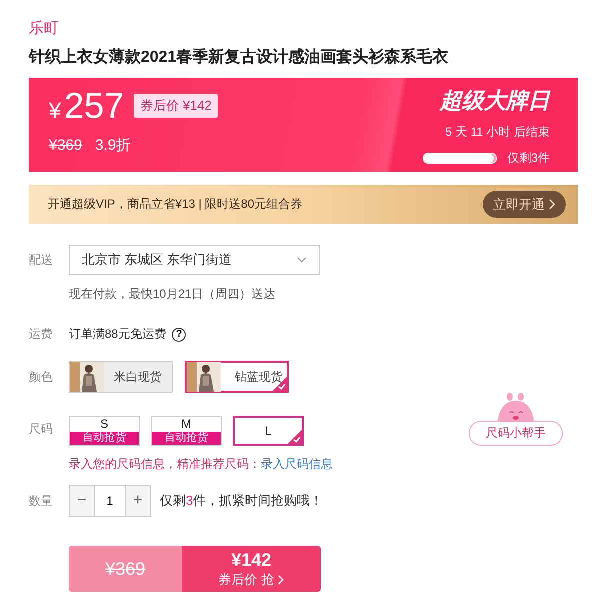 The width and height of the screenshot is (603, 602). Describe the element at coordinates (117, 334) in the screenshot. I see `shipping-text: 订单满88元免运费` at that location.